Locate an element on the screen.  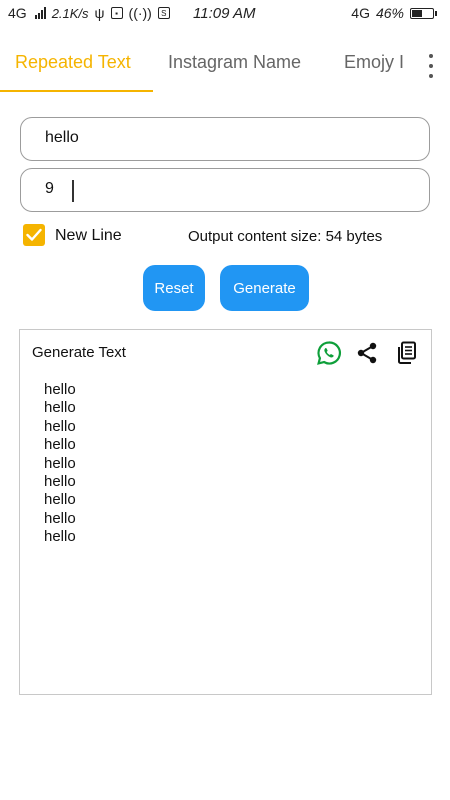
battery-icon is located at coordinates (423, 13).